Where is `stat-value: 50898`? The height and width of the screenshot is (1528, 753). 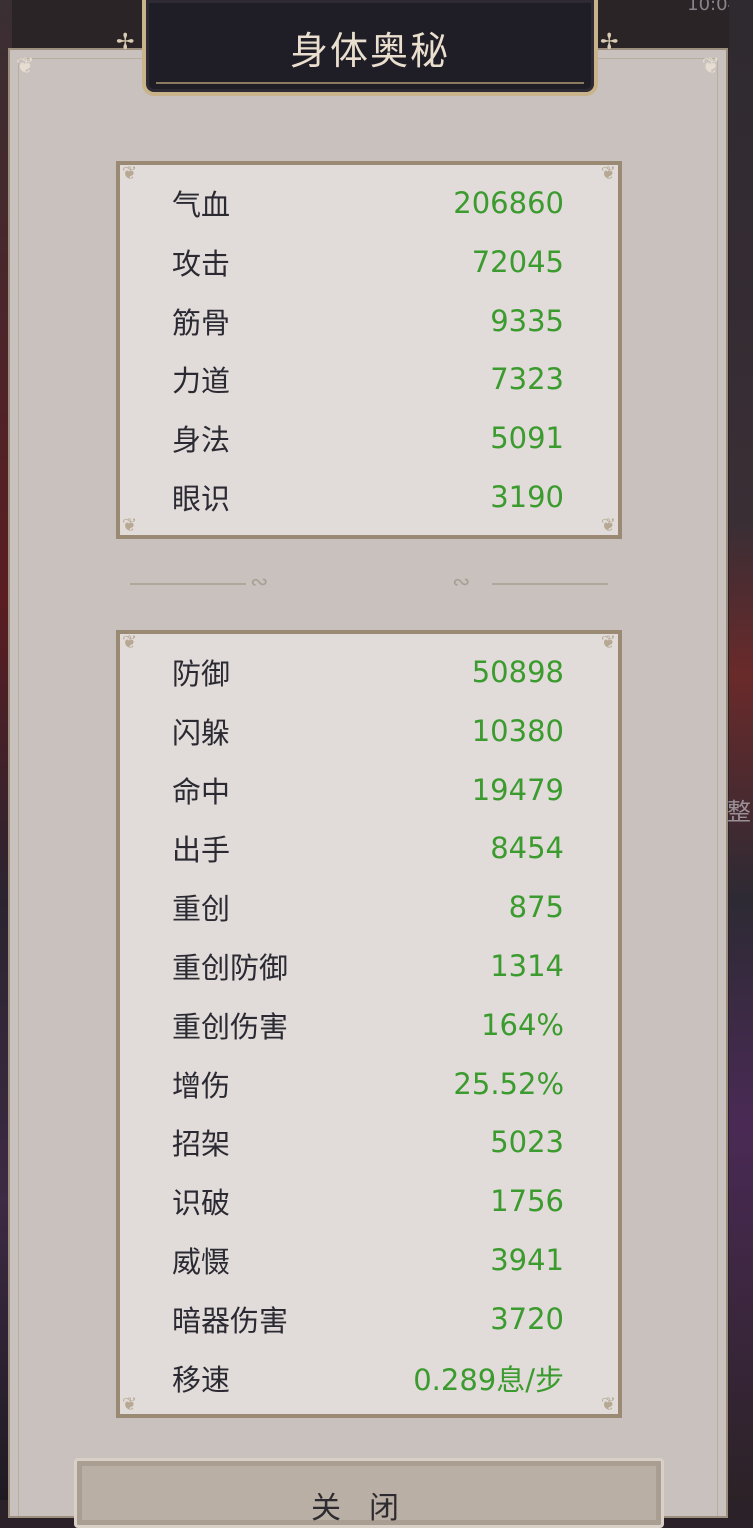 stat-value: 50898 is located at coordinates (517, 672).